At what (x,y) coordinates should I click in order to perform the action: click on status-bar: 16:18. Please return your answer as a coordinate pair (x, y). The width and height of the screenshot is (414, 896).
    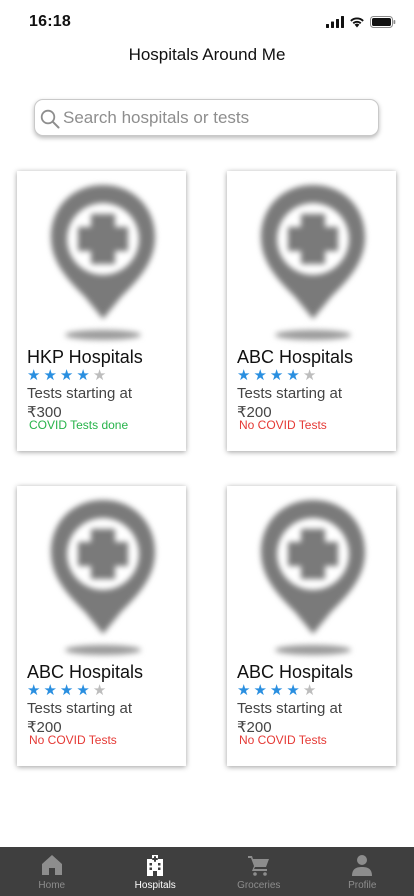
    Looking at the image, I should click on (207, 22).